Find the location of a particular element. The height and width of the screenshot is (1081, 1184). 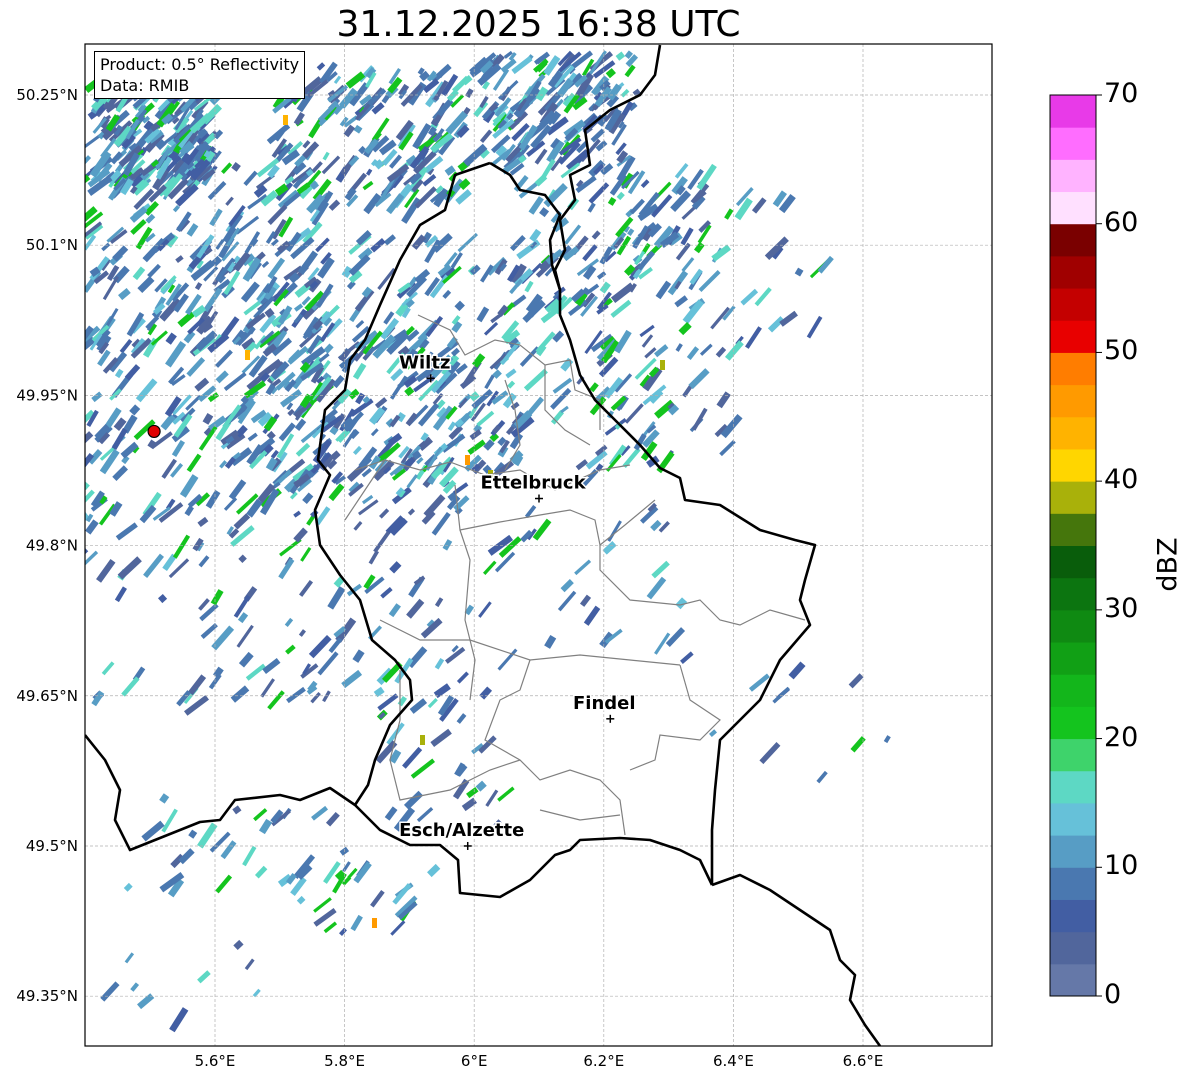

lon-tick-label: 6.2°E is located at coordinates (603, 1061).